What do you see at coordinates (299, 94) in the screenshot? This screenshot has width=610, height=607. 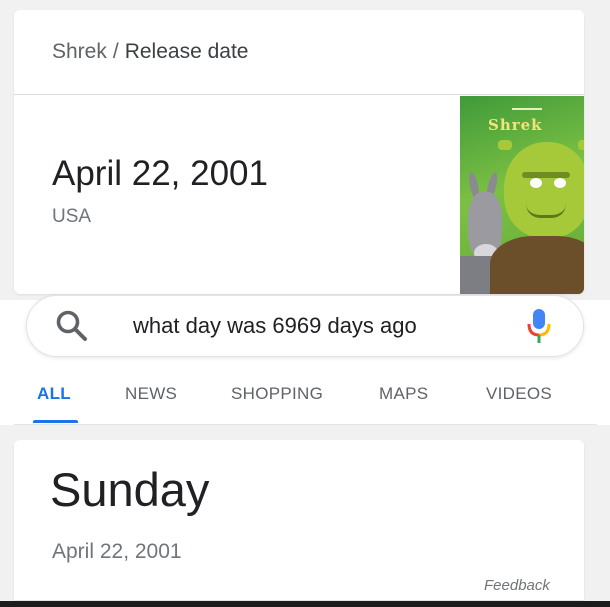 I see `card-divider` at bounding box center [299, 94].